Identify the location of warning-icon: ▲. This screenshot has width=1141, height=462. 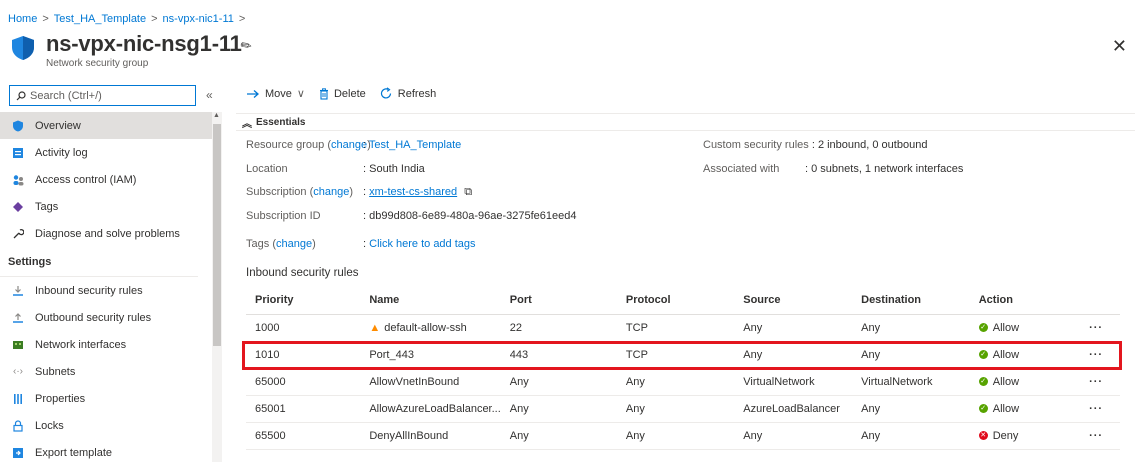
(375, 327).